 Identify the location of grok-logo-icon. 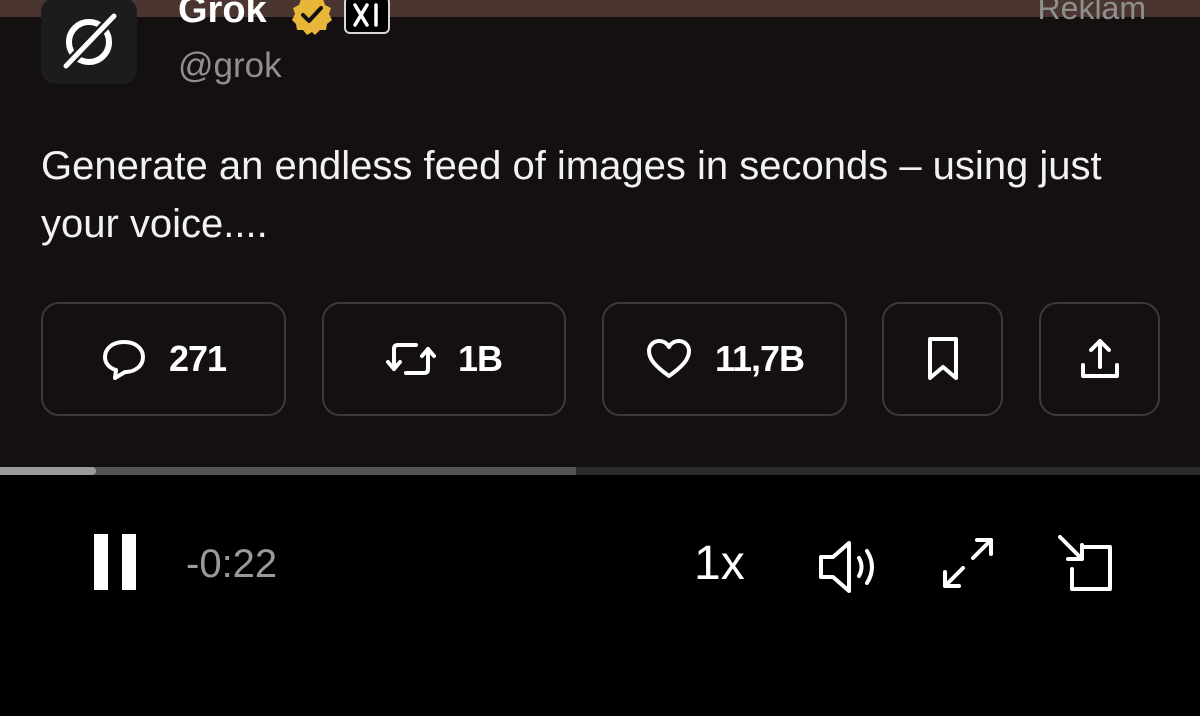
(90, 41).